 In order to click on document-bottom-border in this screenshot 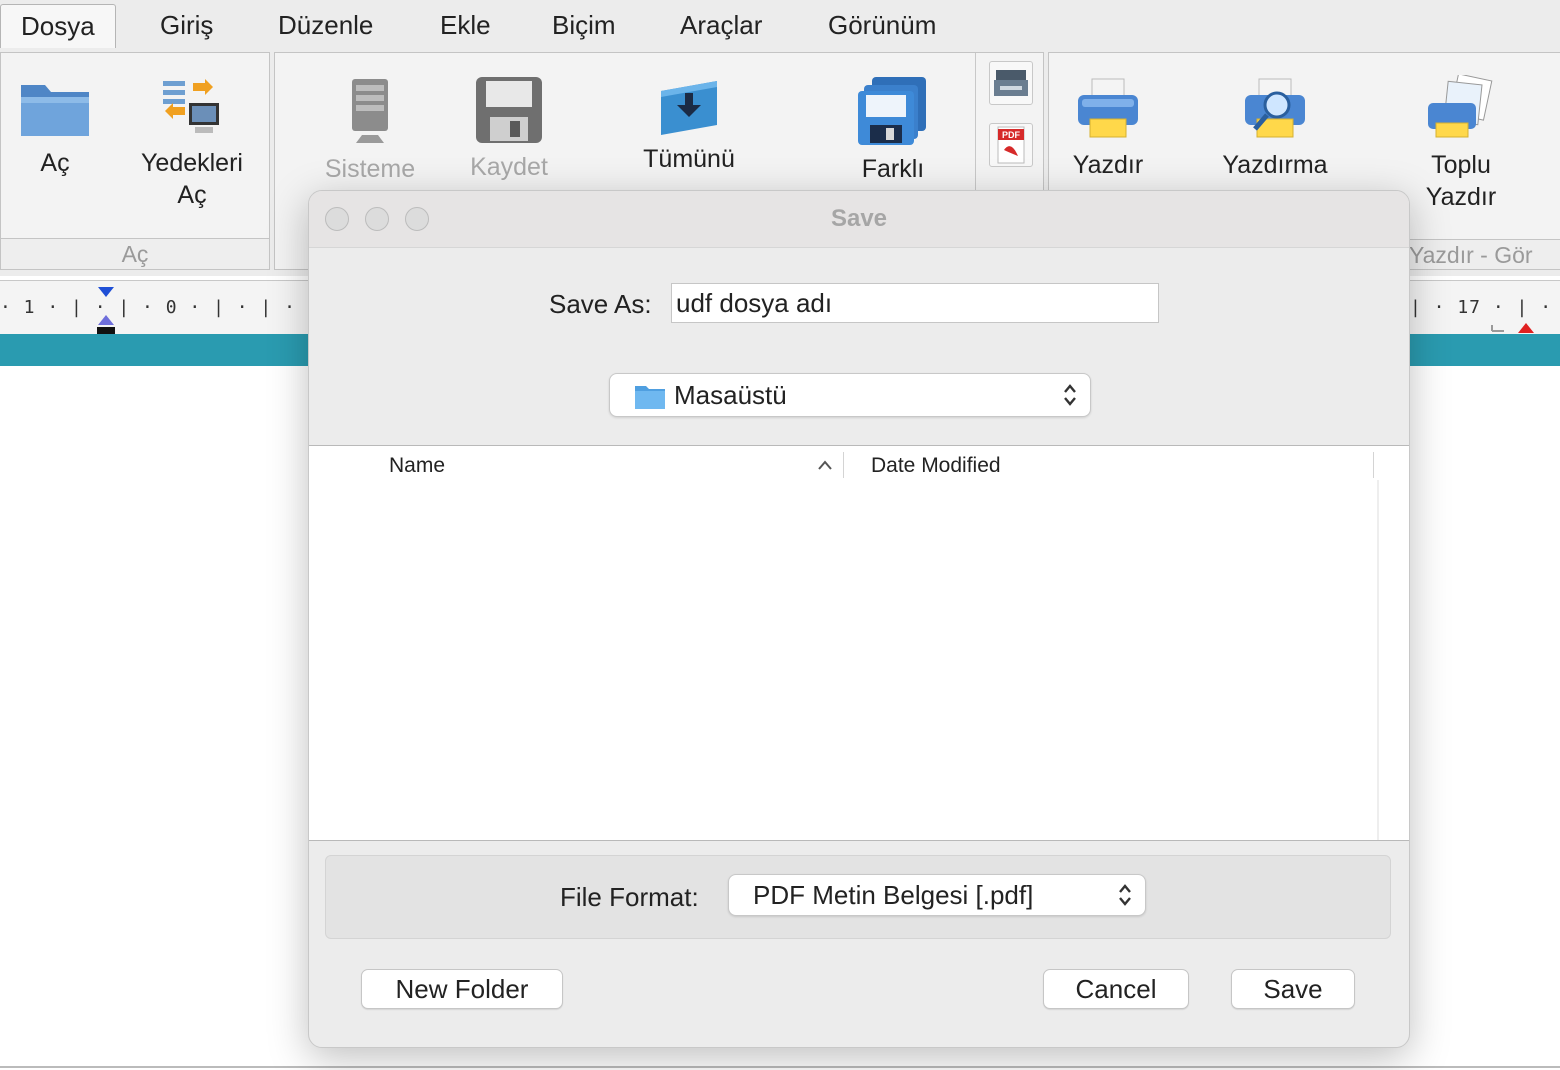, I will do `click(780, 1067)`.